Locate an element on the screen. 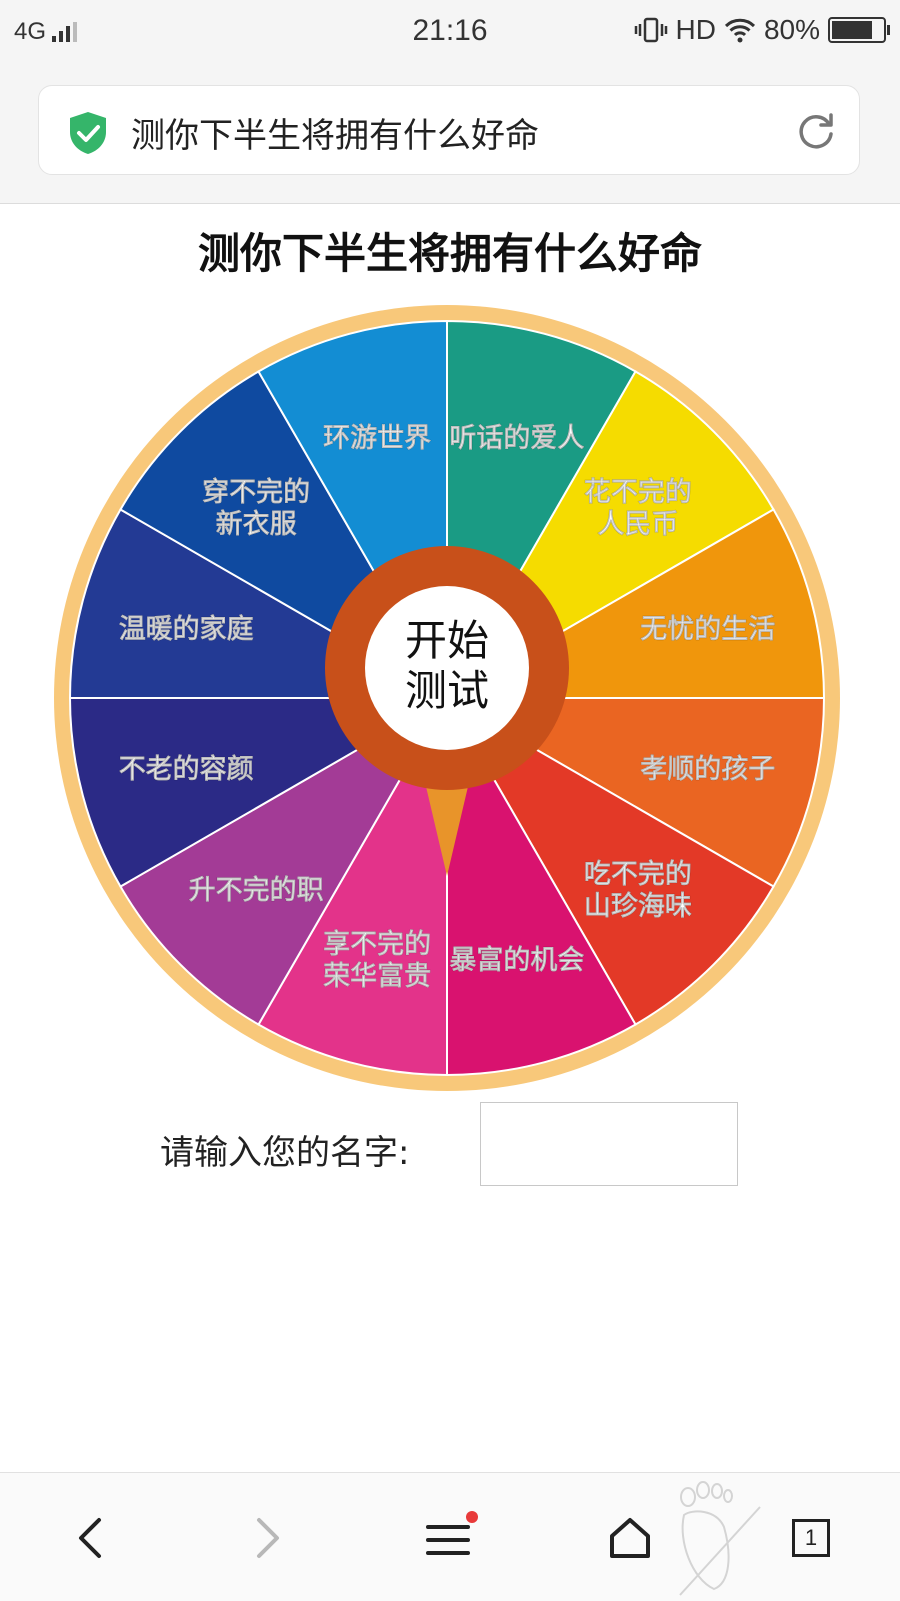  hd-indicator: HD is located at coordinates (695, 29).